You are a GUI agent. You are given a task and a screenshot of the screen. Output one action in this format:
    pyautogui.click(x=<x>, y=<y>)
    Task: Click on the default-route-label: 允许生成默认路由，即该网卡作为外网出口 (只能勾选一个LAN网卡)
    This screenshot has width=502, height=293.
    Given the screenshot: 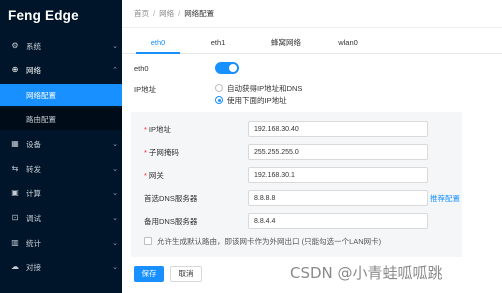 What is the action you would take?
    pyautogui.click(x=269, y=241)
    